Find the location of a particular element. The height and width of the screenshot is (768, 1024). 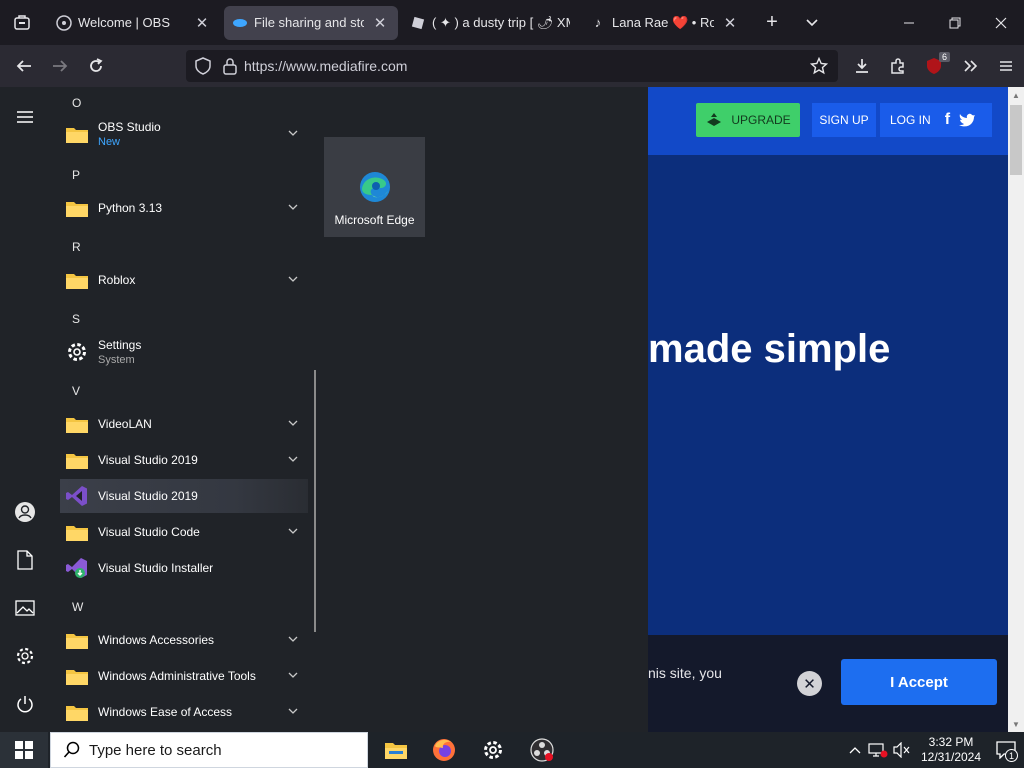

upgrade-button: UPGRADE is located at coordinates (748, 120).